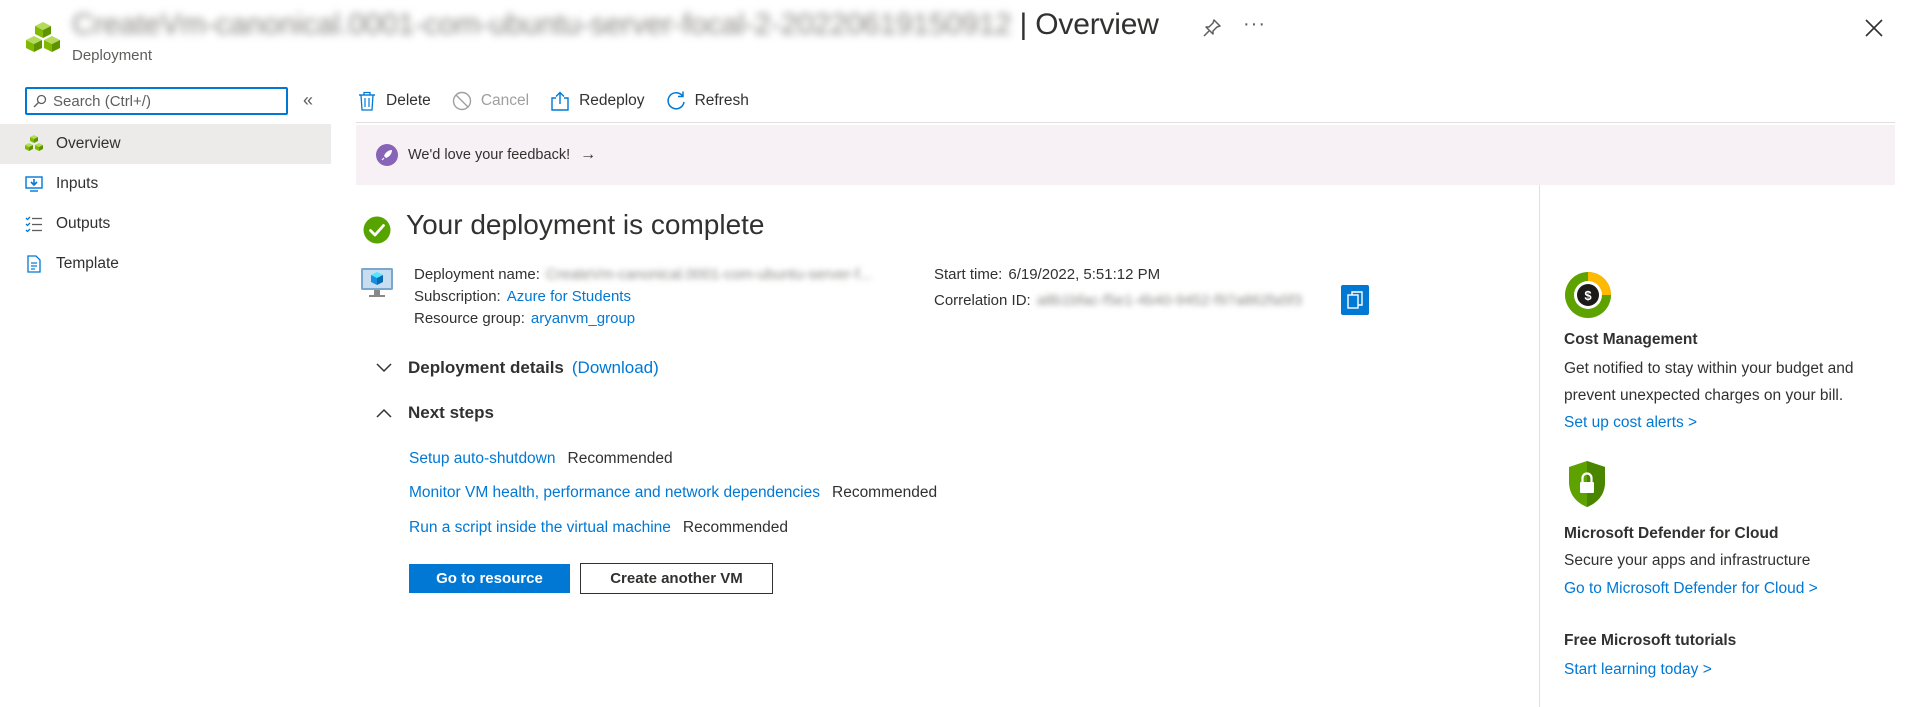  What do you see at coordinates (1212, 28) in the screenshot?
I see `pin-icon` at bounding box center [1212, 28].